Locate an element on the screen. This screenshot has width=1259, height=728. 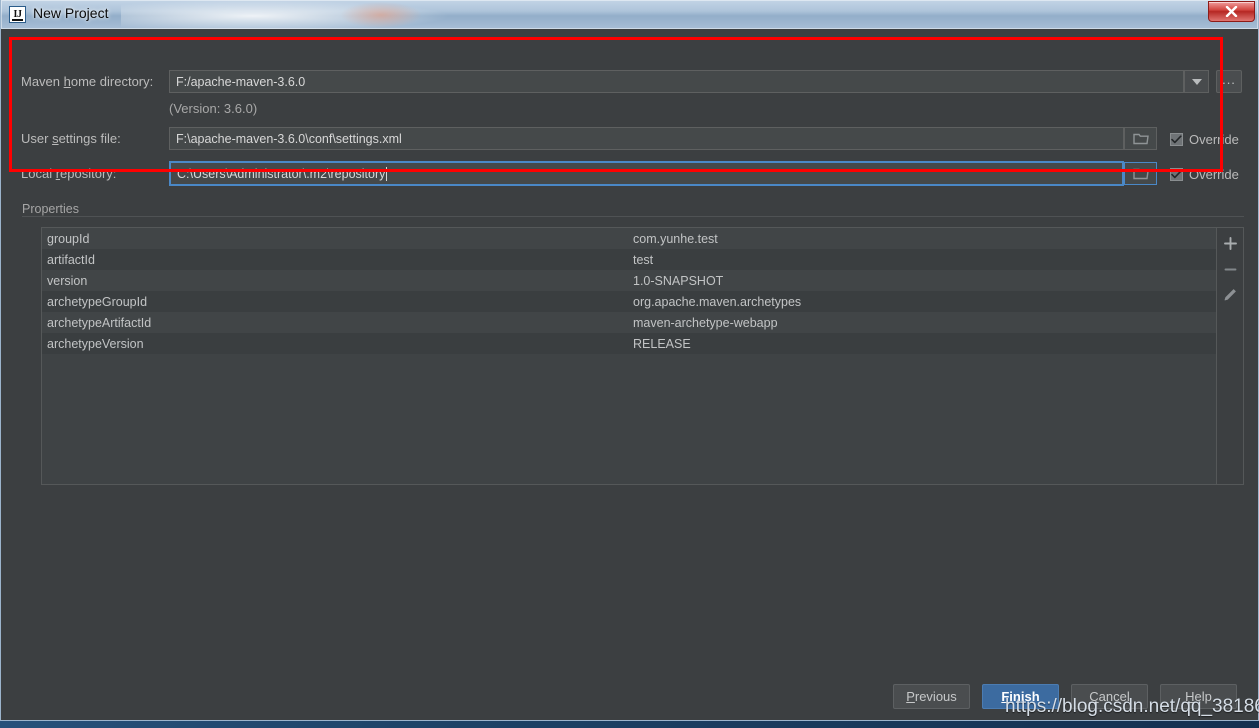
property-key: artifactId is located at coordinates (71, 259).